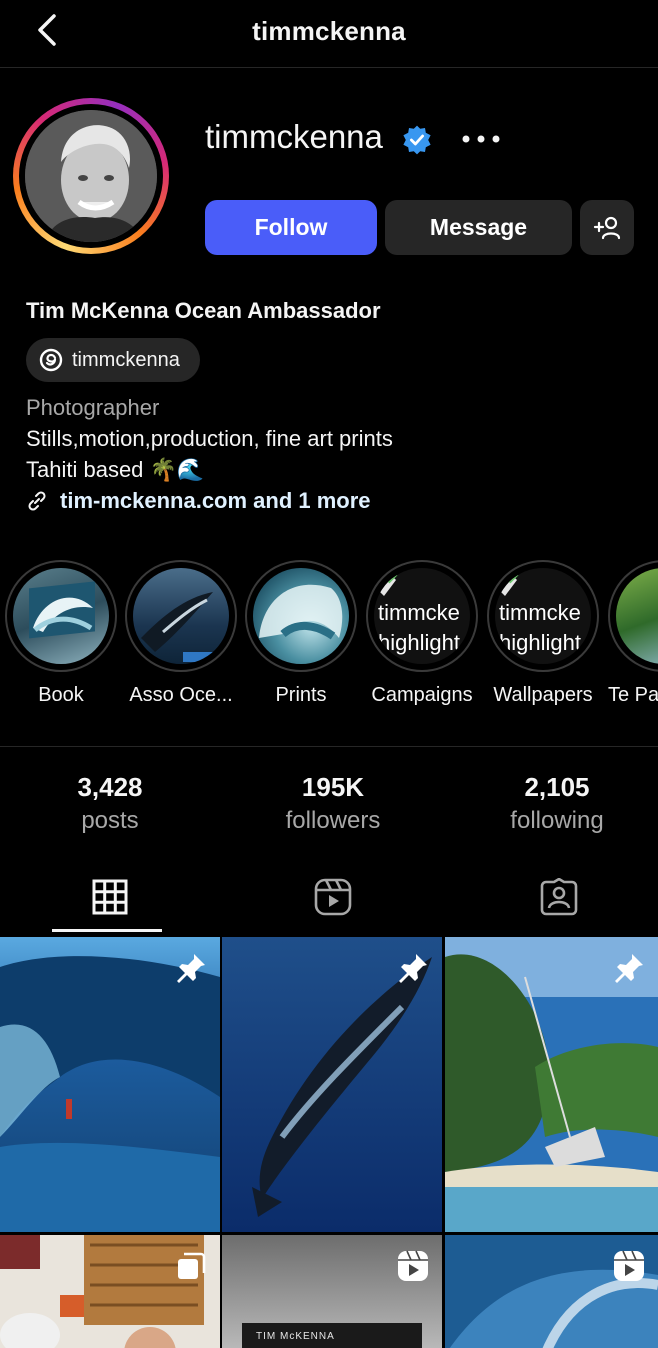 The image size is (658, 1348). Describe the element at coordinates (192, 1265) in the screenshot. I see `carousel-icon` at that location.